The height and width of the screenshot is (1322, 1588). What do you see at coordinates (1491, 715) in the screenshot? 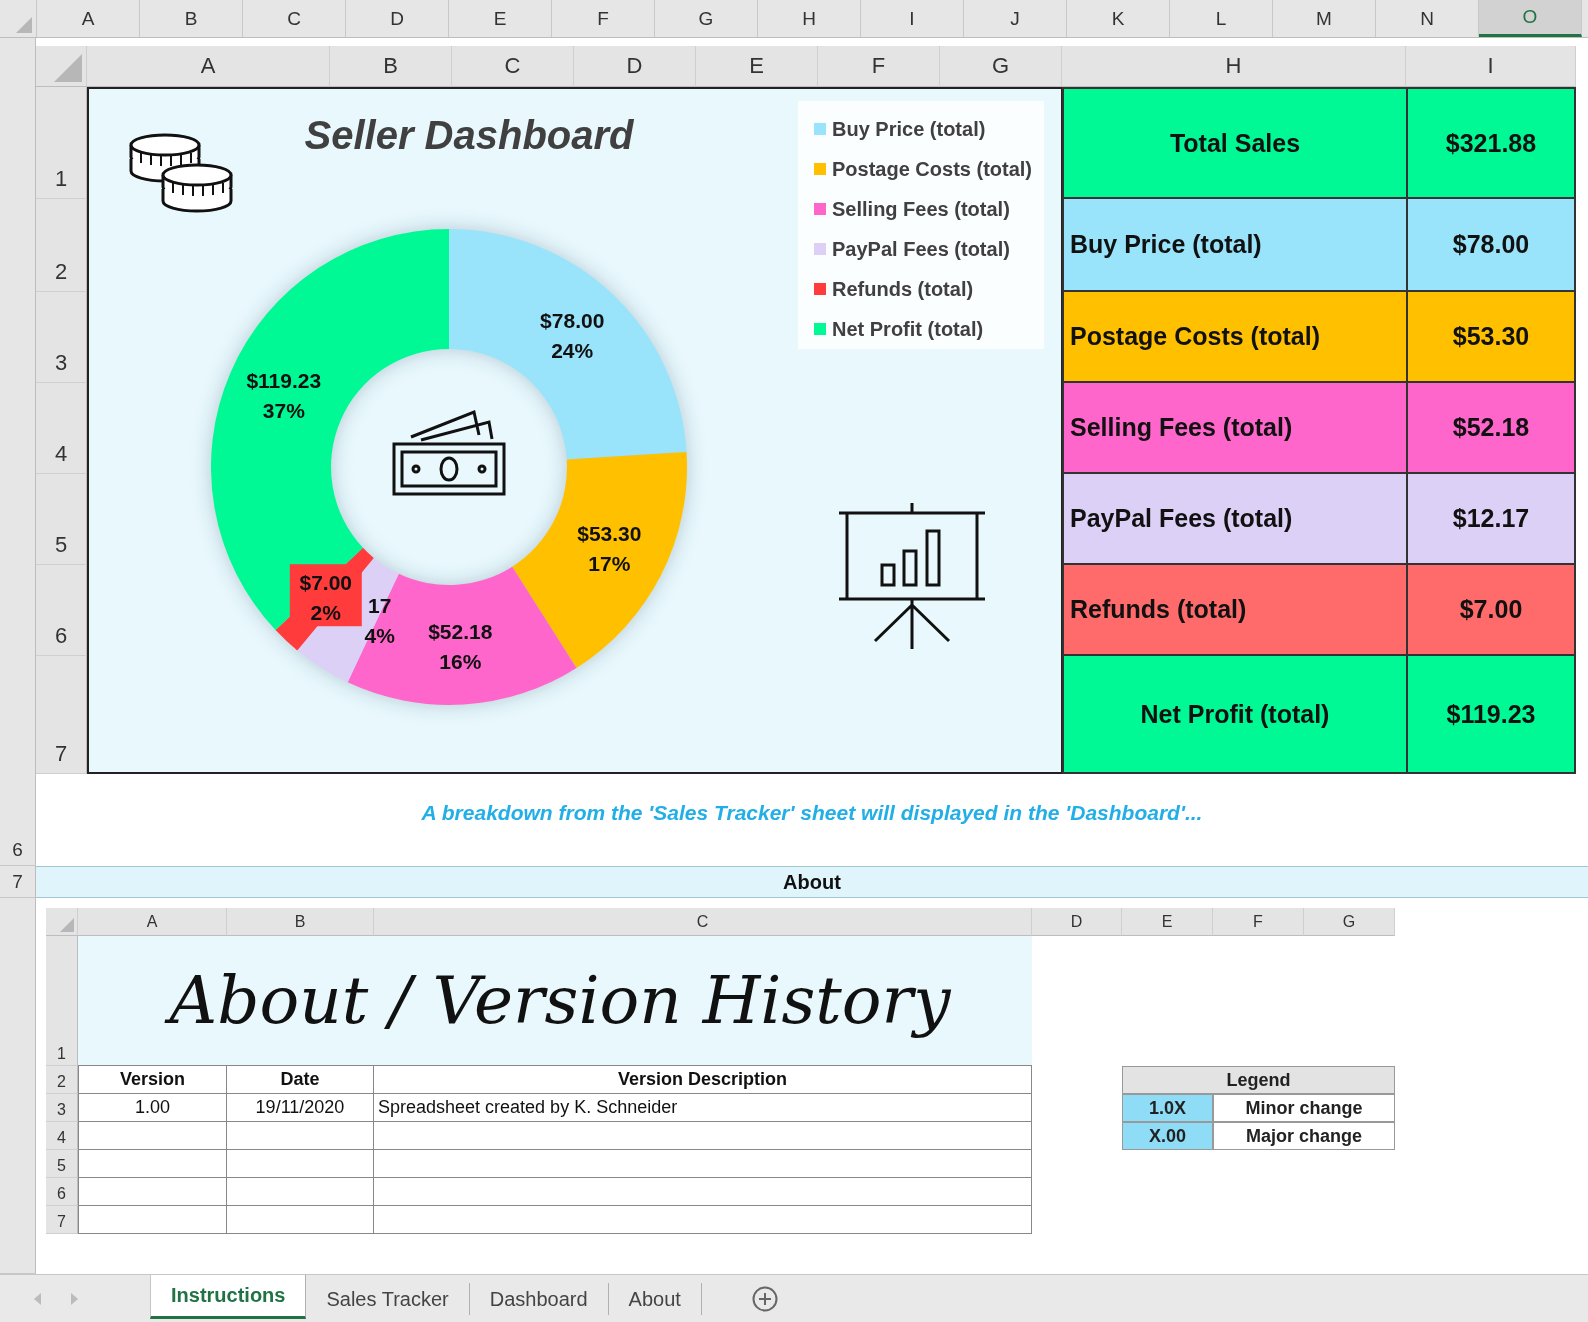
I see `summary-value: $119.23` at bounding box center [1491, 715].